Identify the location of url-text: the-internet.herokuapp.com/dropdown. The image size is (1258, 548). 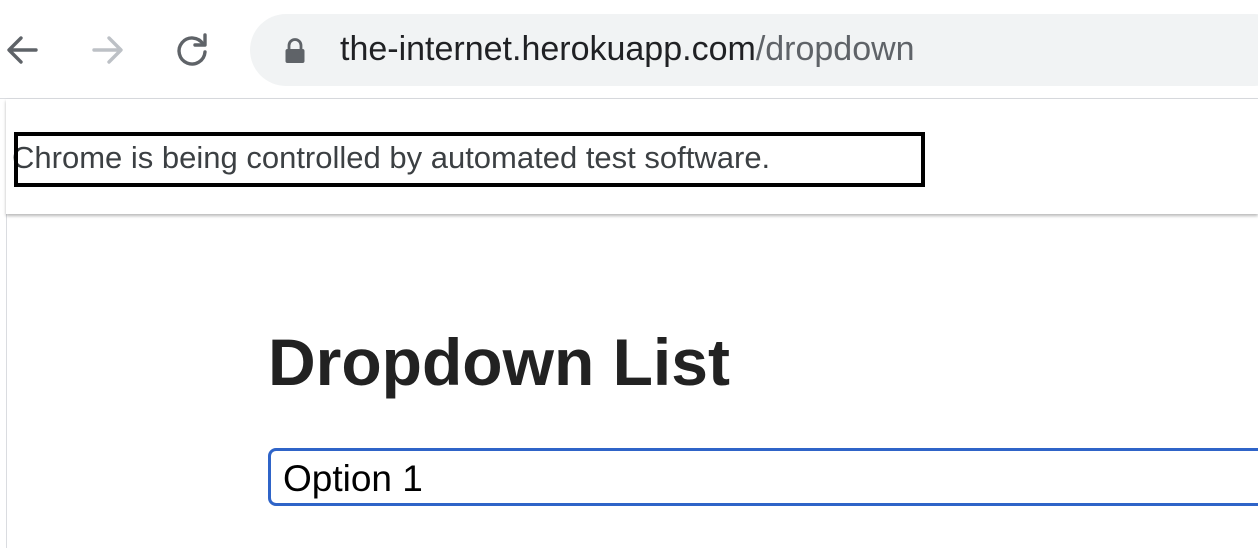
(627, 49).